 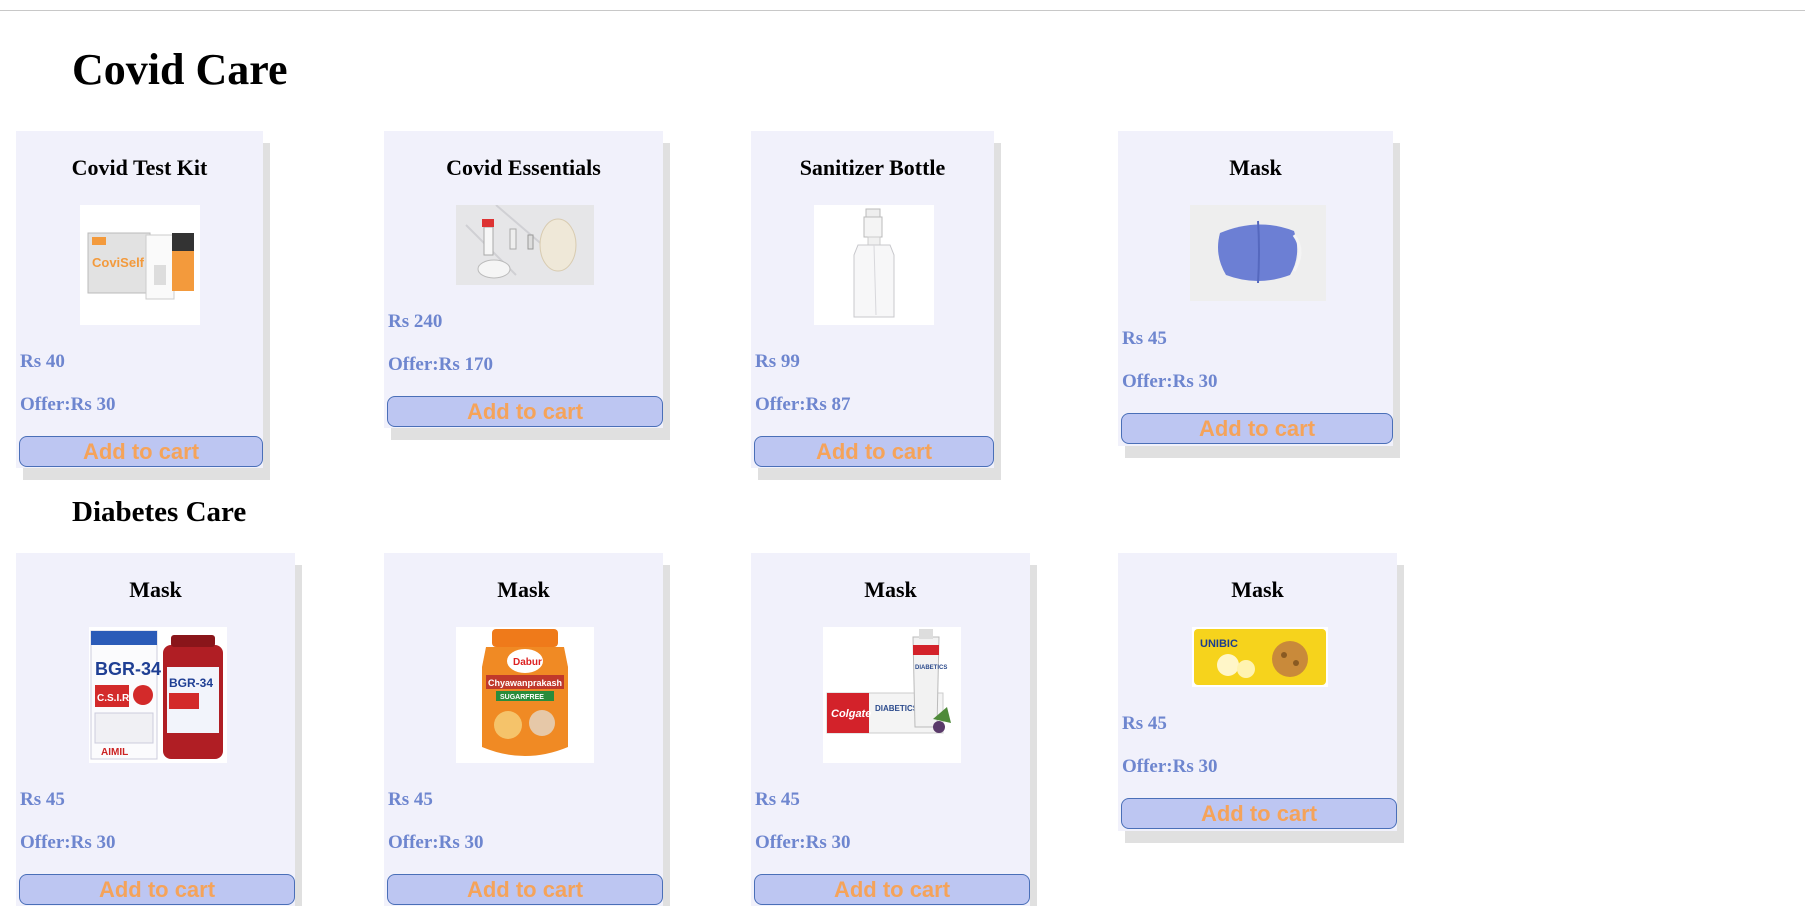 I want to click on product-name: Covid Test Kit, so click(x=139, y=167).